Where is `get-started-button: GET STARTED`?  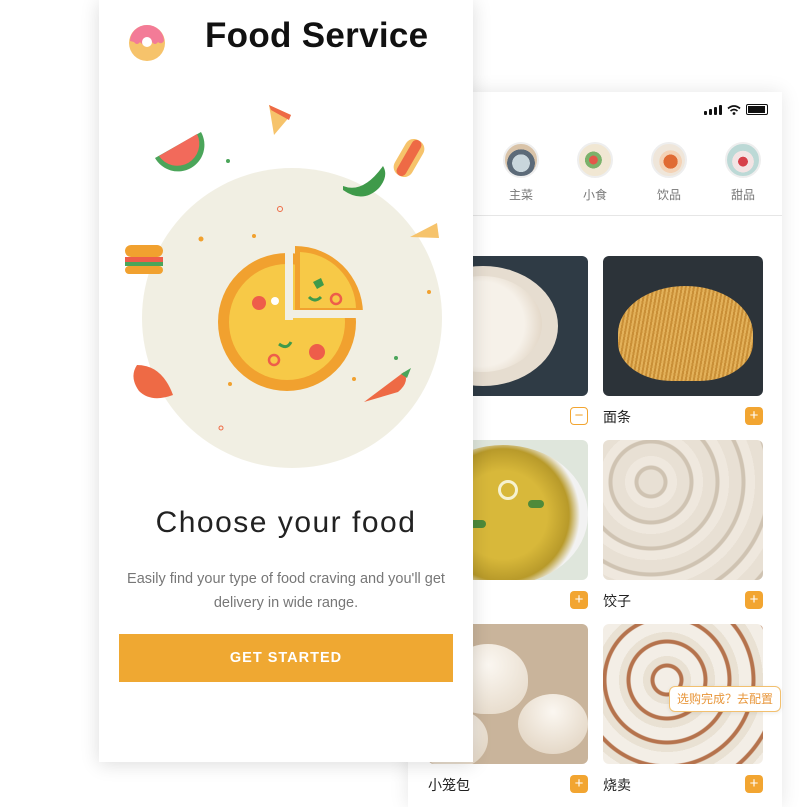
get-started-button: GET STARTED is located at coordinates (286, 658).